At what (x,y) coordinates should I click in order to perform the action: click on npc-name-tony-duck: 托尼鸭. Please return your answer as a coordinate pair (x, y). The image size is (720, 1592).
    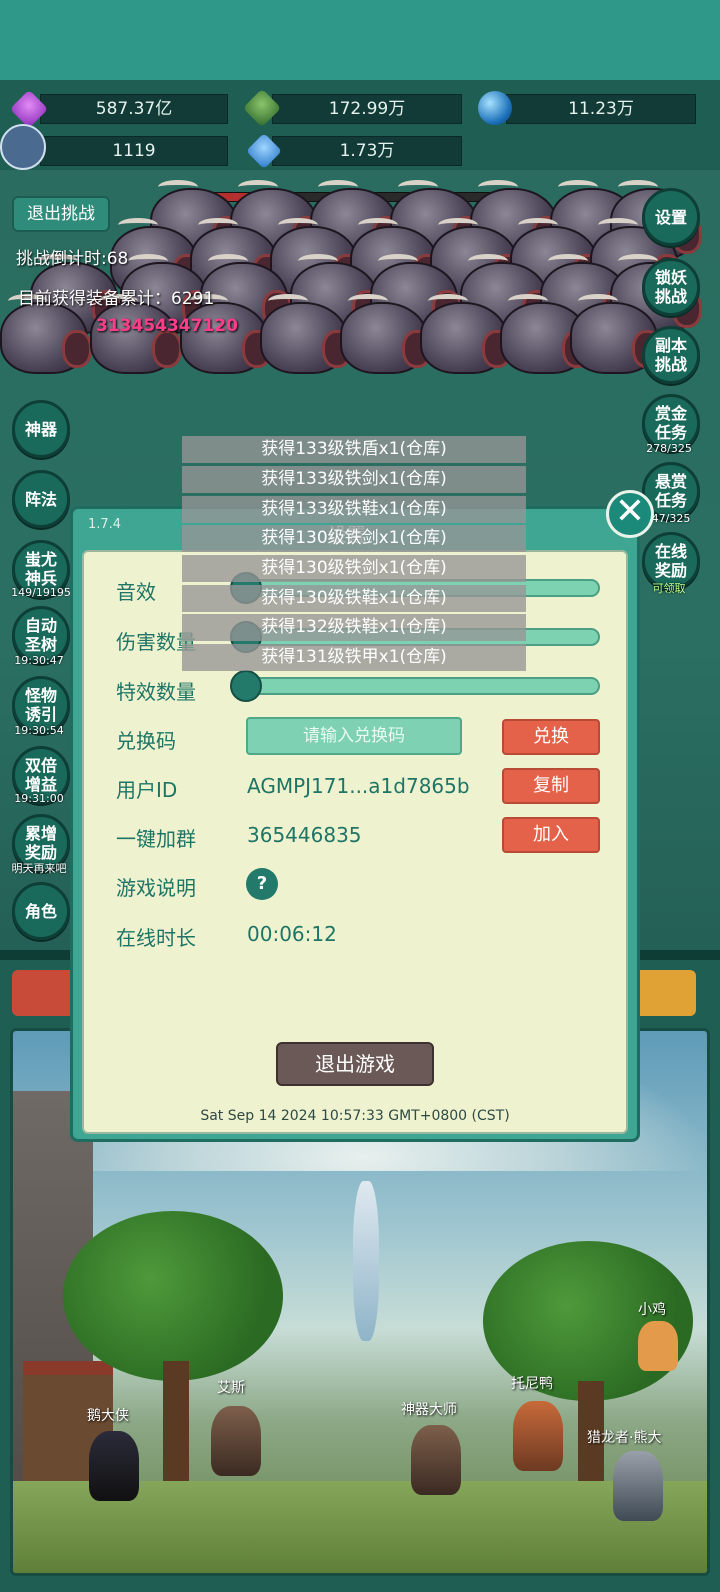
    Looking at the image, I should click on (532, 1384).